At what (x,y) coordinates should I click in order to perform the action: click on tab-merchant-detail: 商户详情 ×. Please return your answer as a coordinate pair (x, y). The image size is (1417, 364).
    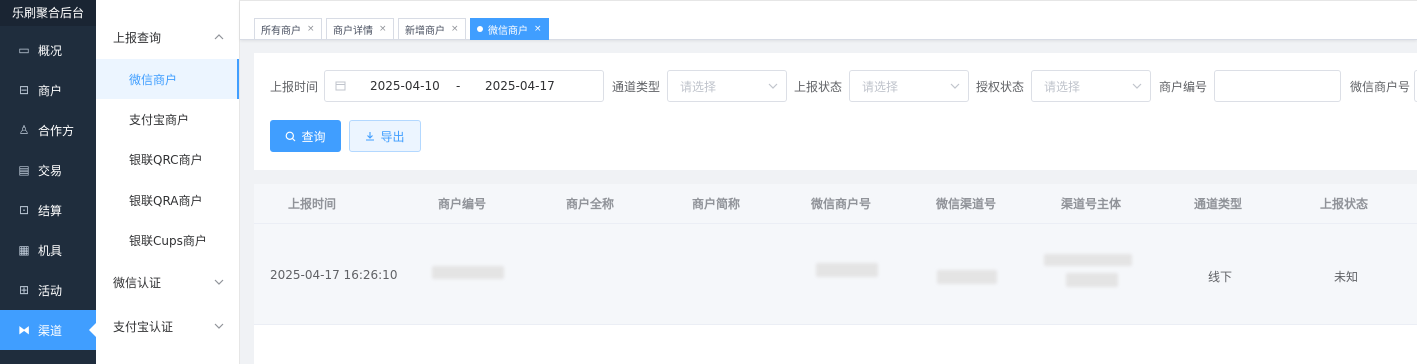
    Looking at the image, I should click on (360, 29).